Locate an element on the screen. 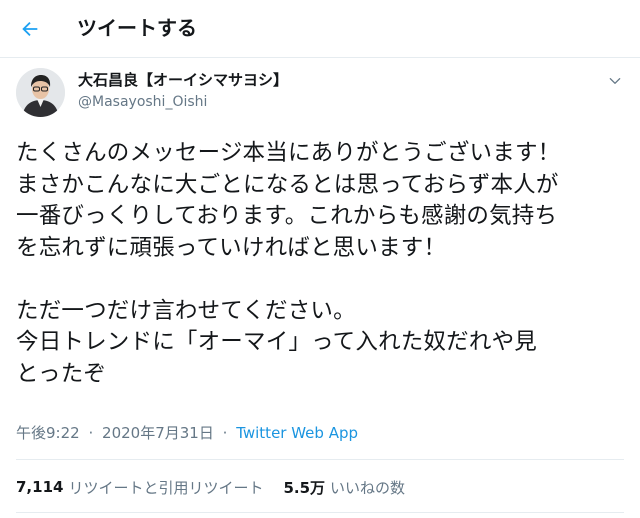  arrow-left-icon is located at coordinates (30, 29).